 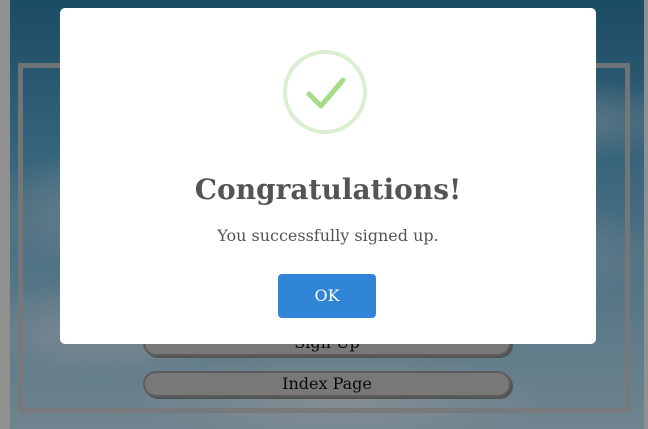 What do you see at coordinates (327, 296) in the screenshot?
I see `ok-button: OK` at bounding box center [327, 296].